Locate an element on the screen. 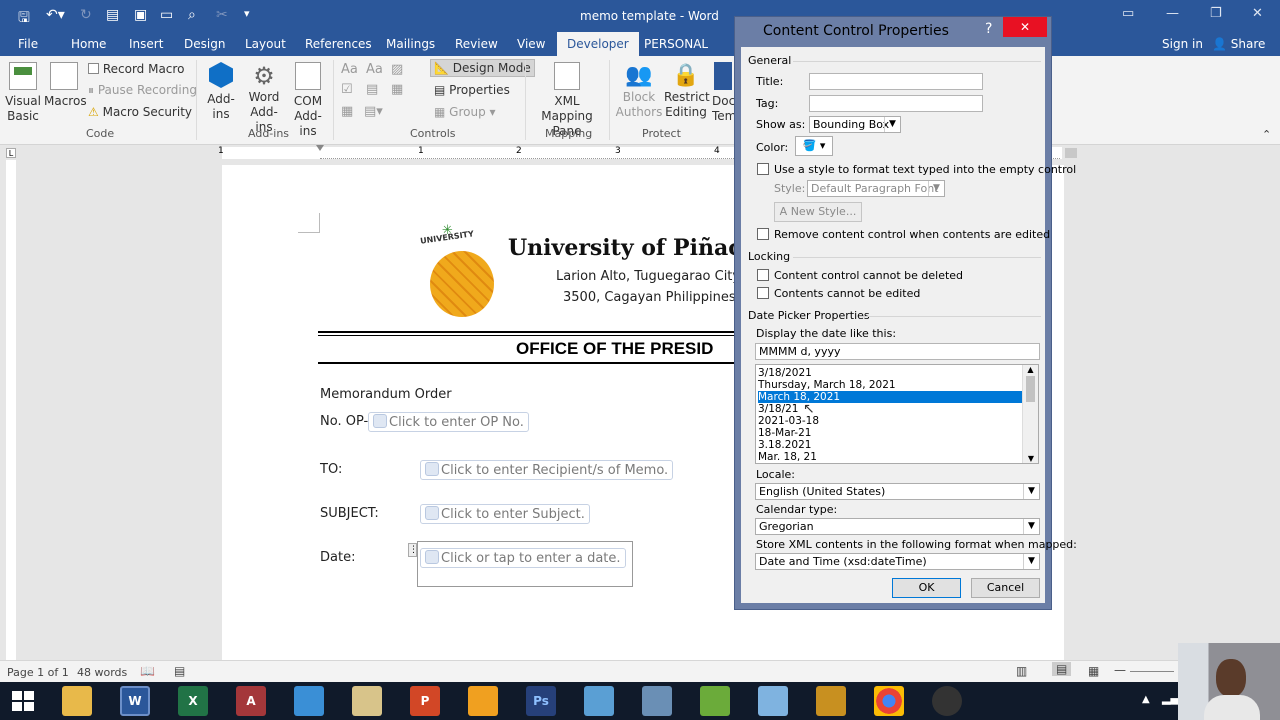  help-button: ? is located at coordinates (988, 29).